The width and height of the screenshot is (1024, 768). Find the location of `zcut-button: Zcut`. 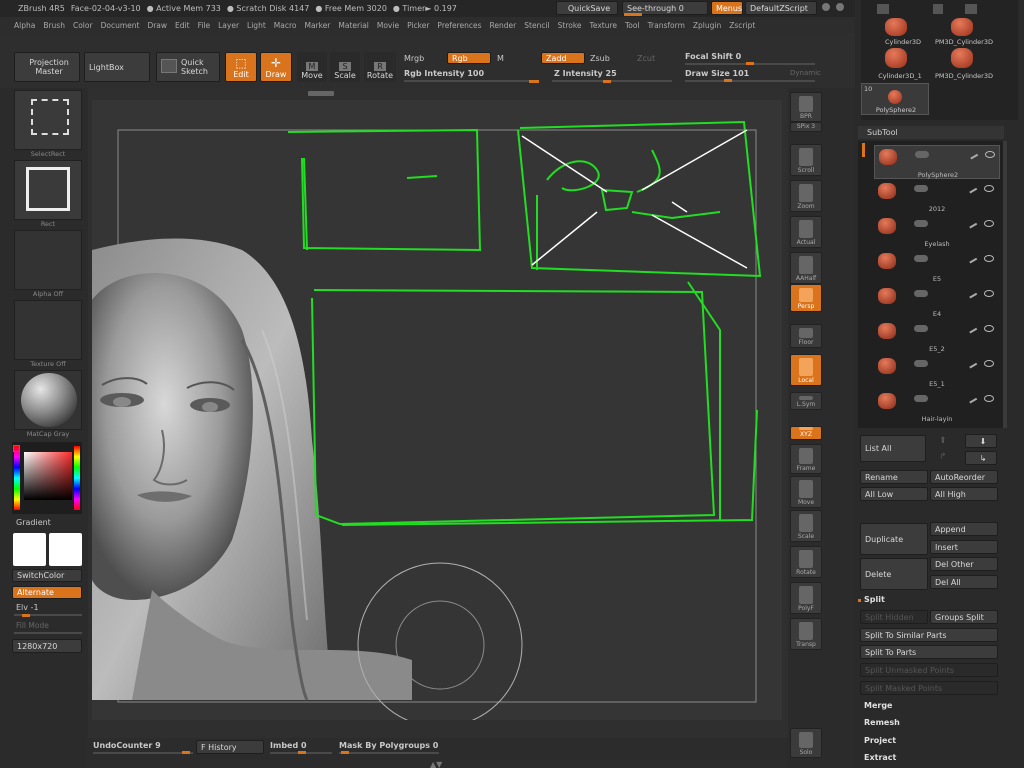

zcut-button: Zcut is located at coordinates (646, 58).